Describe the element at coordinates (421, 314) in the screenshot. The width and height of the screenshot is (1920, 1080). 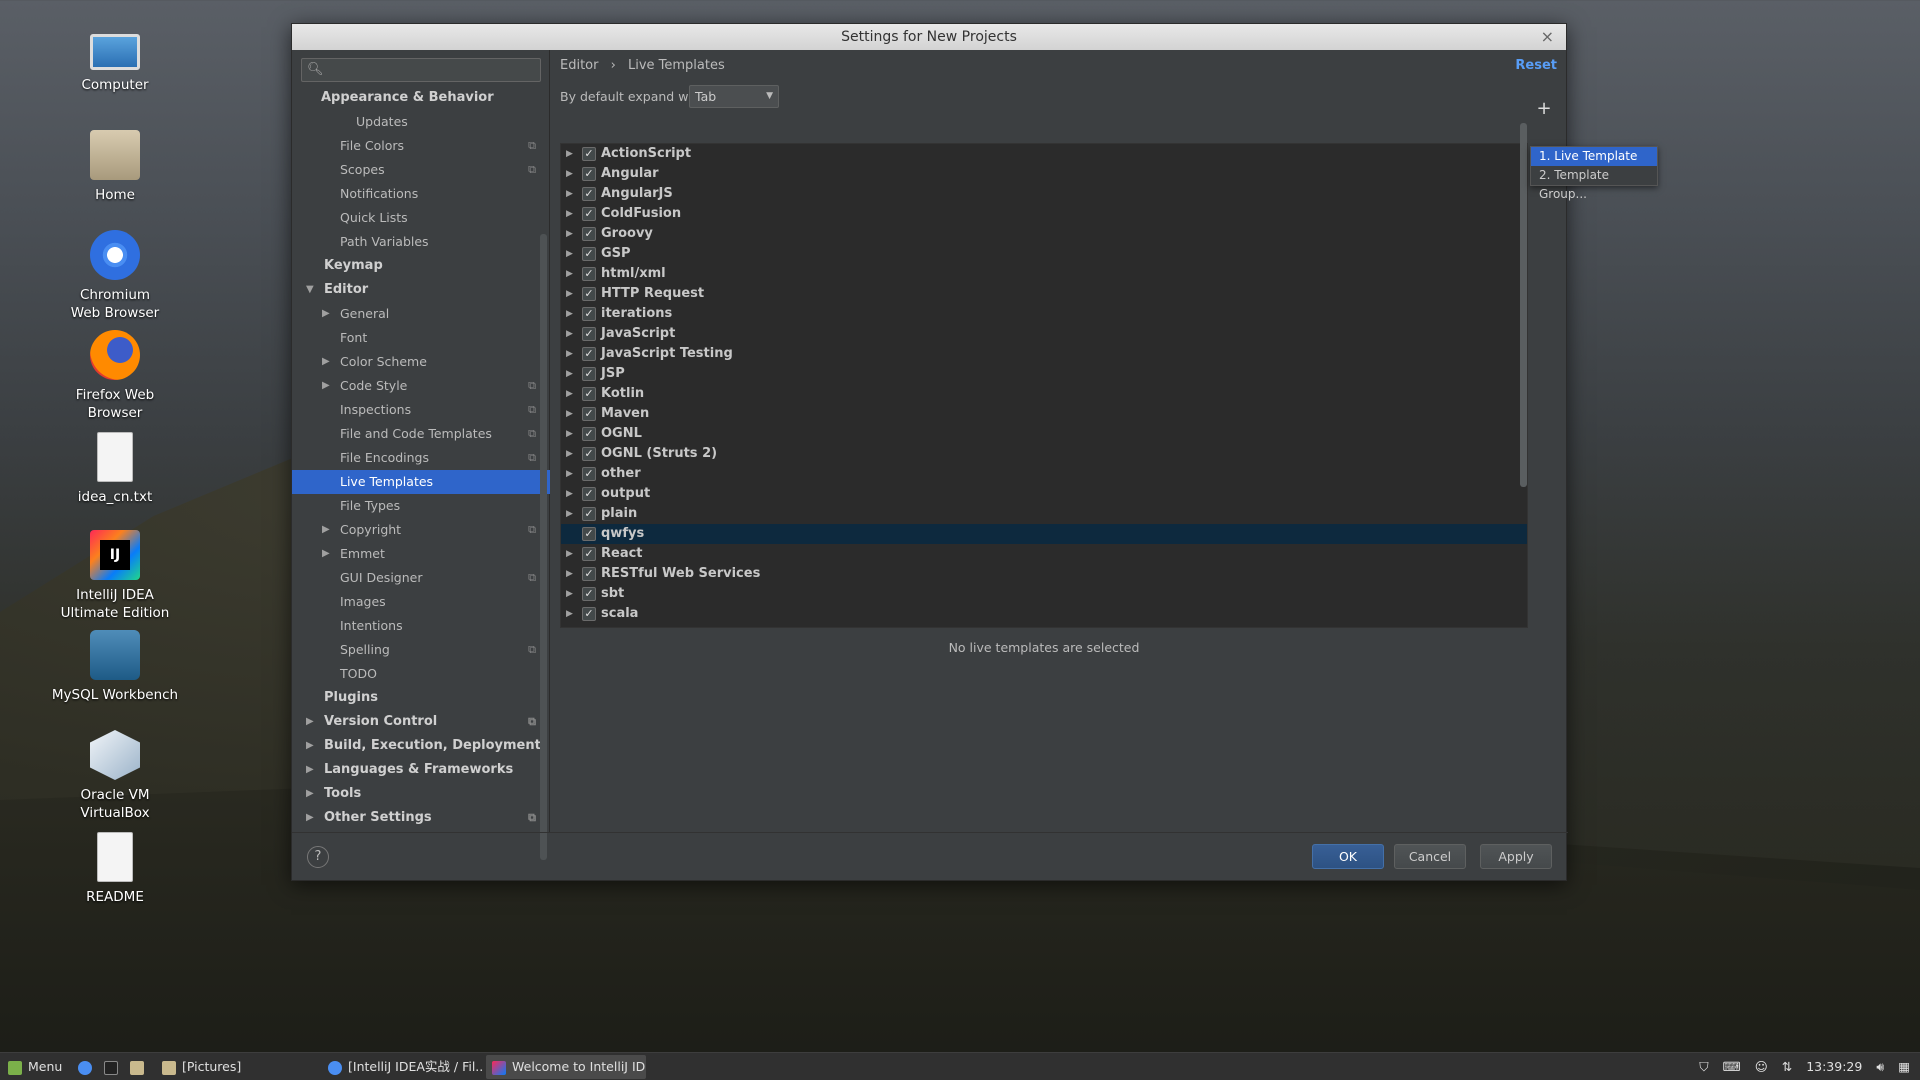
I see `tree-item-general: ▶ General` at that location.